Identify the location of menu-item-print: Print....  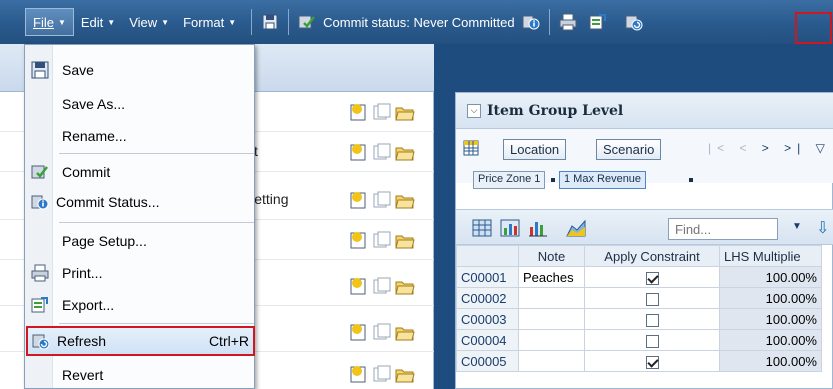
(139, 273).